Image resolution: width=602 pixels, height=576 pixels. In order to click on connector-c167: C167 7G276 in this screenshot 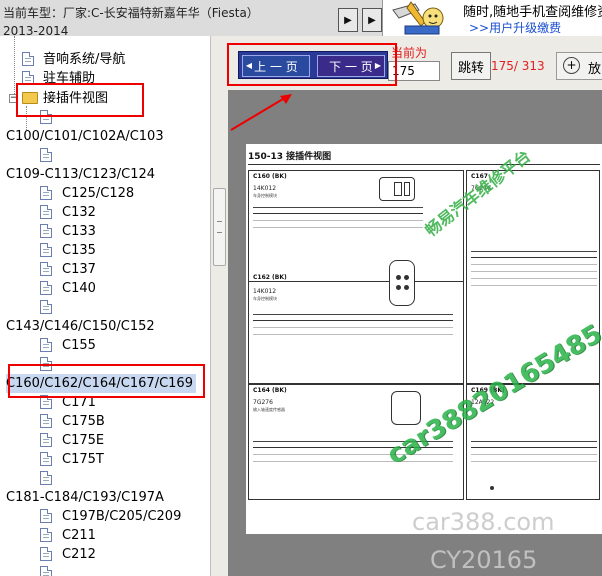, I will do `click(533, 277)`.